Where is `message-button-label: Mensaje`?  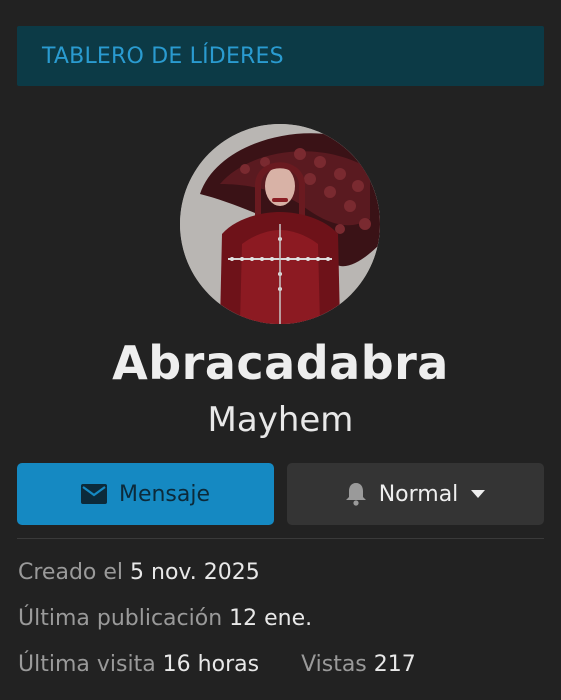
message-button-label: Mensaje is located at coordinates (164, 494).